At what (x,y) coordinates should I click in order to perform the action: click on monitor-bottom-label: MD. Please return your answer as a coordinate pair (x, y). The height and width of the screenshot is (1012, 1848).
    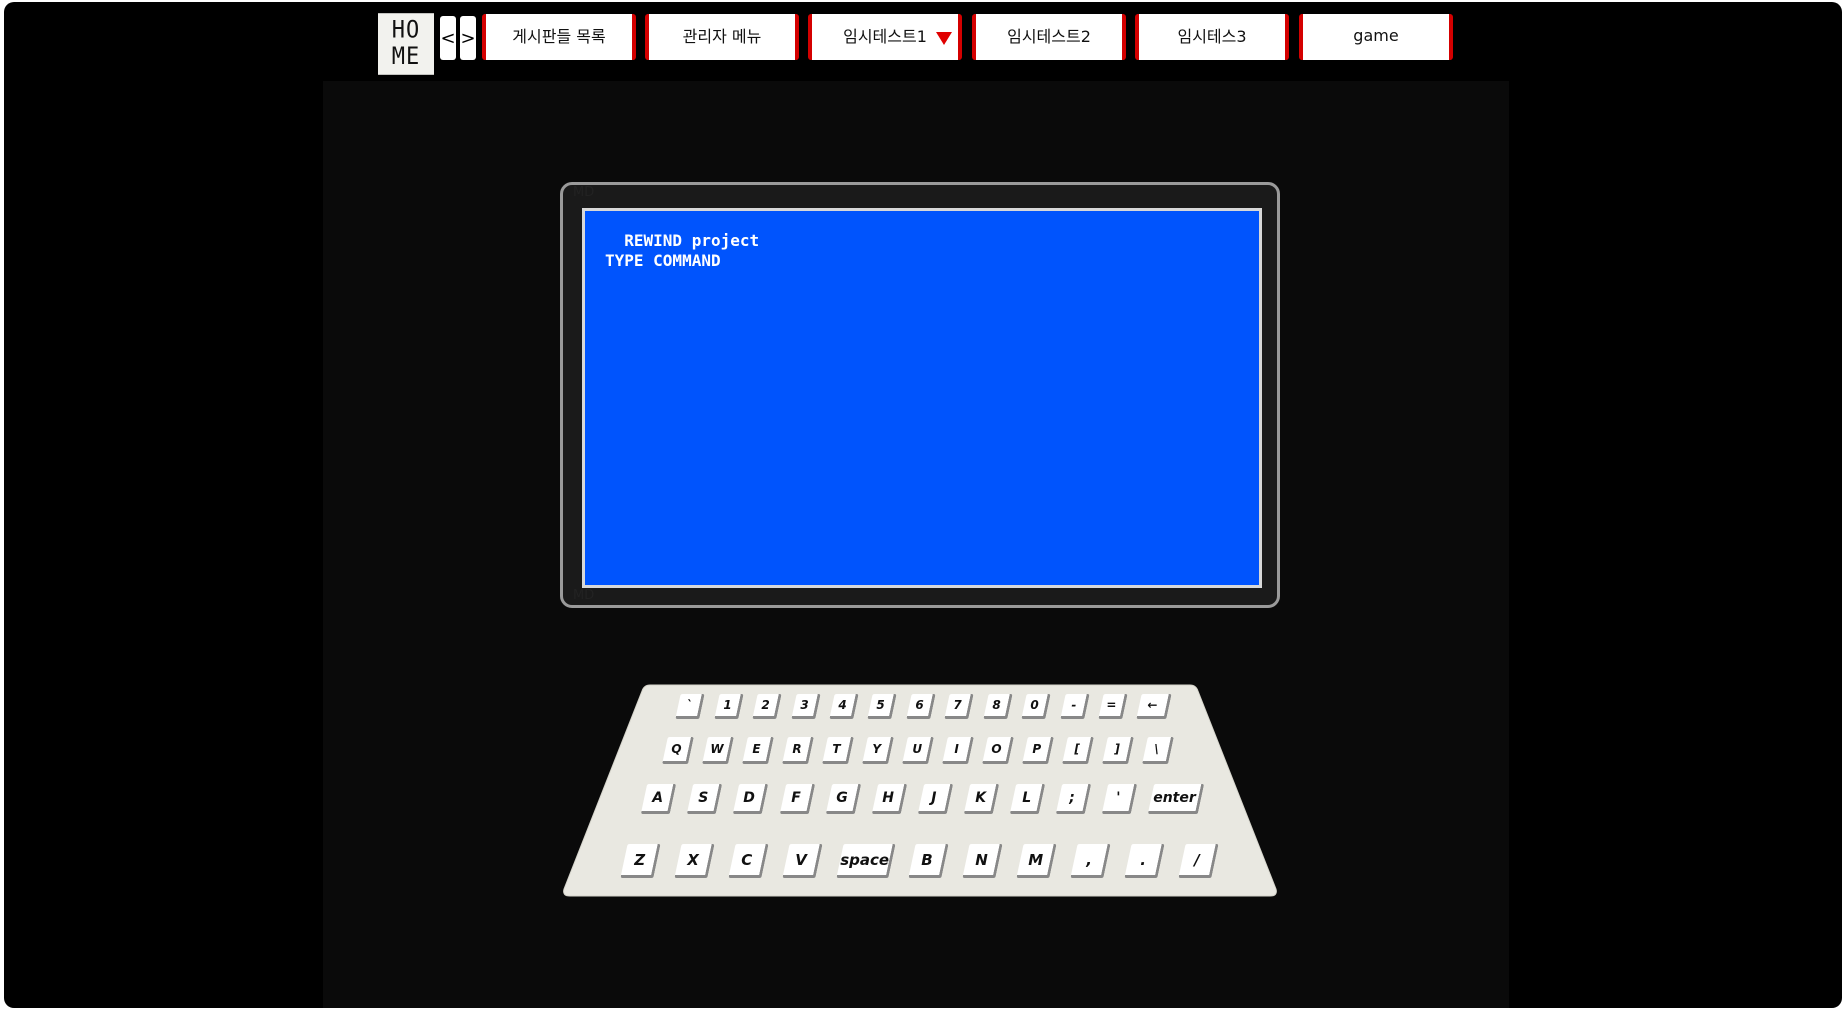
    Looking at the image, I should click on (584, 595).